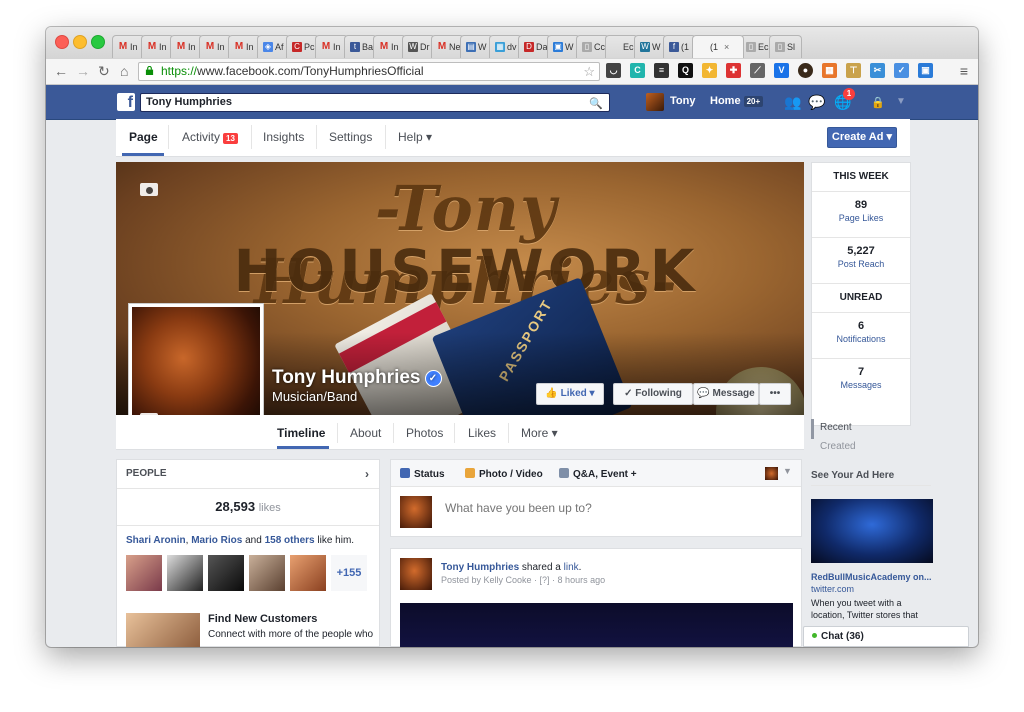 The height and width of the screenshot is (712, 1024). What do you see at coordinates (877, 70) in the screenshot?
I see `scissors-extension-icon: ✂` at bounding box center [877, 70].